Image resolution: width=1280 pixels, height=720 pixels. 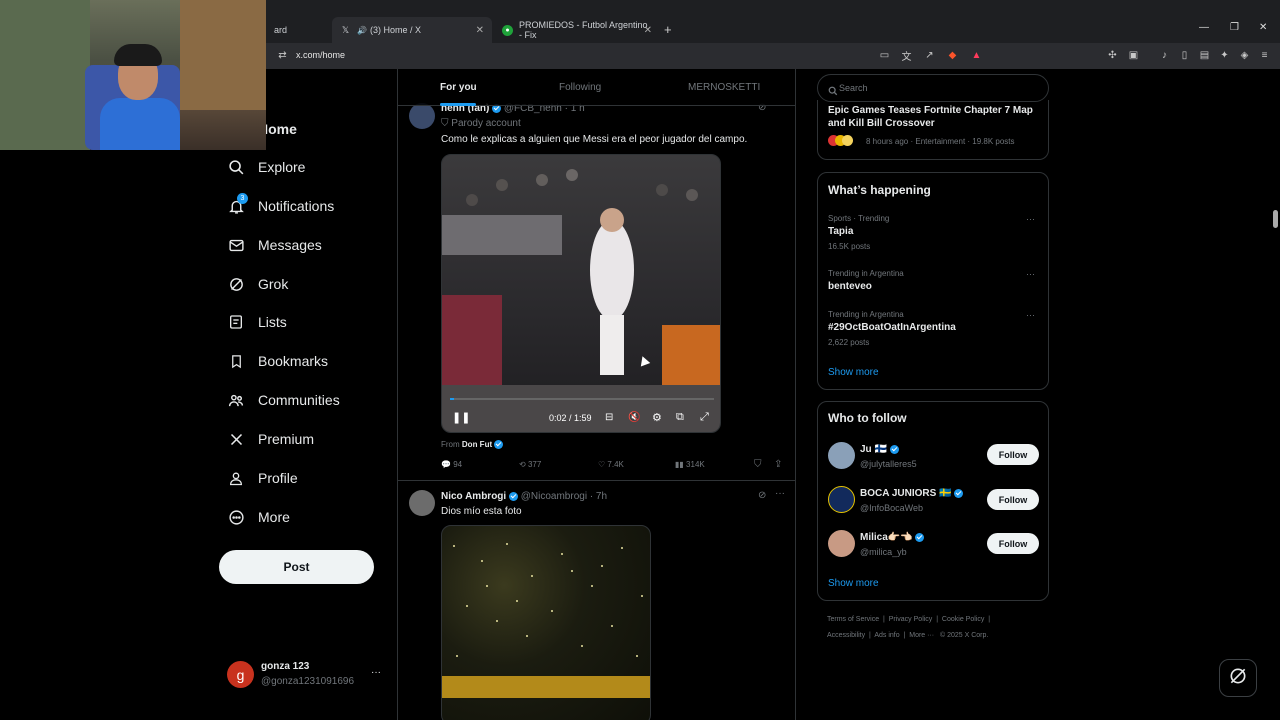 What do you see at coordinates (1164, 55) in the screenshot?
I see `music-icon: ♪` at bounding box center [1164, 55].